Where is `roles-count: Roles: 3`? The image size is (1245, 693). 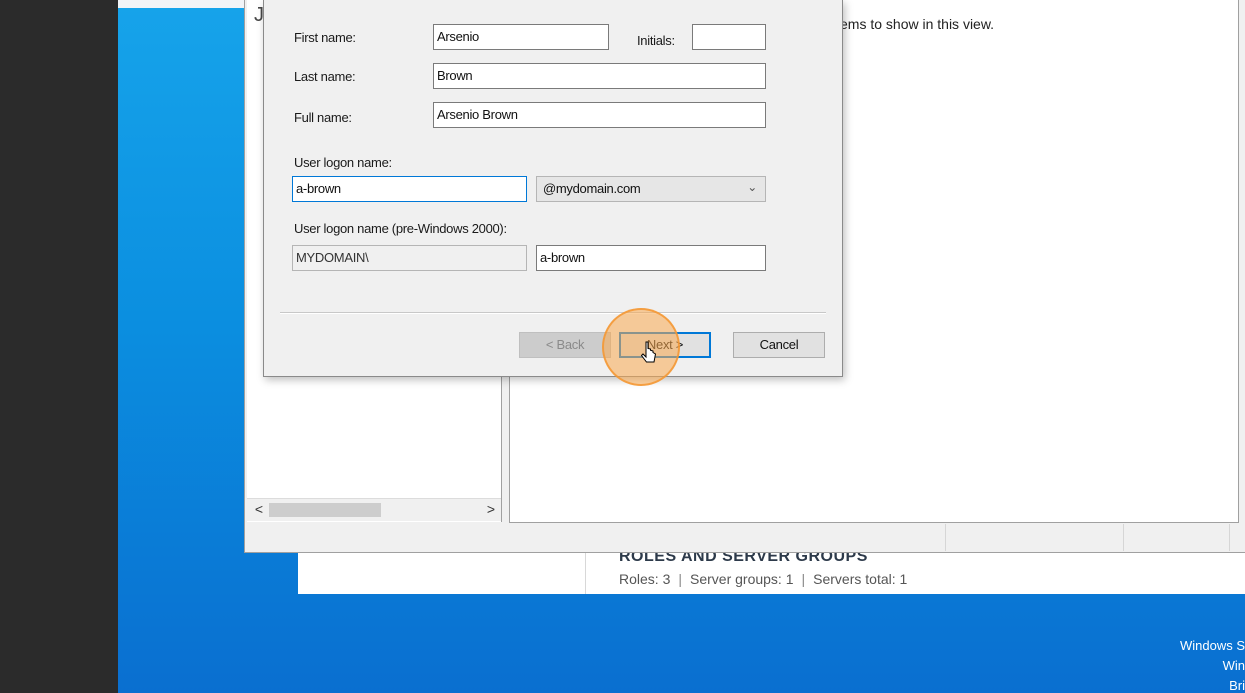 roles-count: Roles: 3 is located at coordinates (644, 579).